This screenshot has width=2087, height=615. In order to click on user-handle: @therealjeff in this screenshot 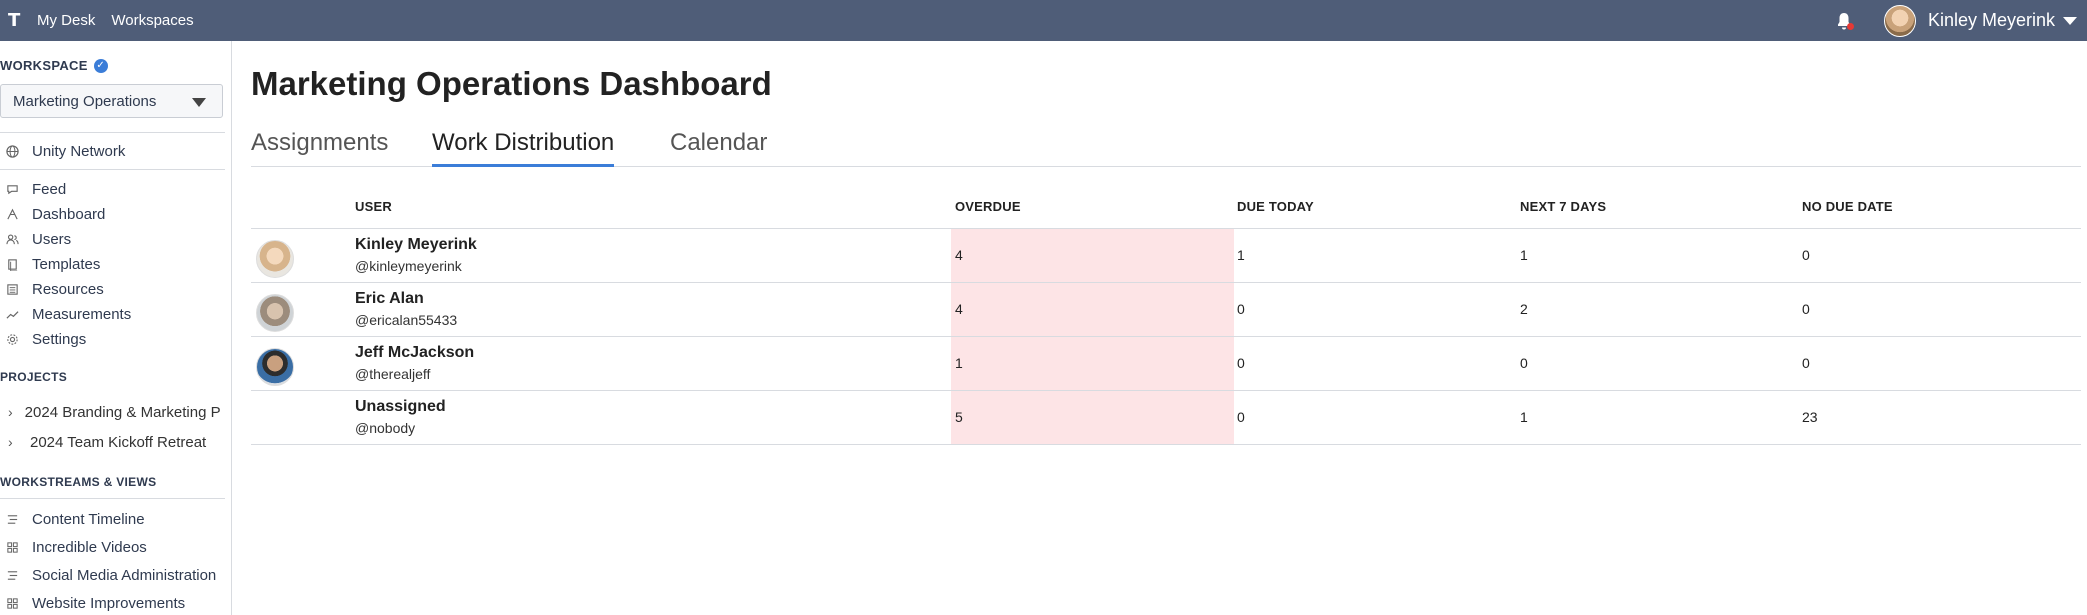, I will do `click(393, 374)`.